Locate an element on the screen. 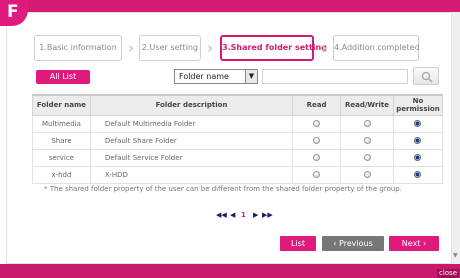 The width and height of the screenshot is (460, 278). folder-description-cell: Default Share Folder is located at coordinates (191, 141).